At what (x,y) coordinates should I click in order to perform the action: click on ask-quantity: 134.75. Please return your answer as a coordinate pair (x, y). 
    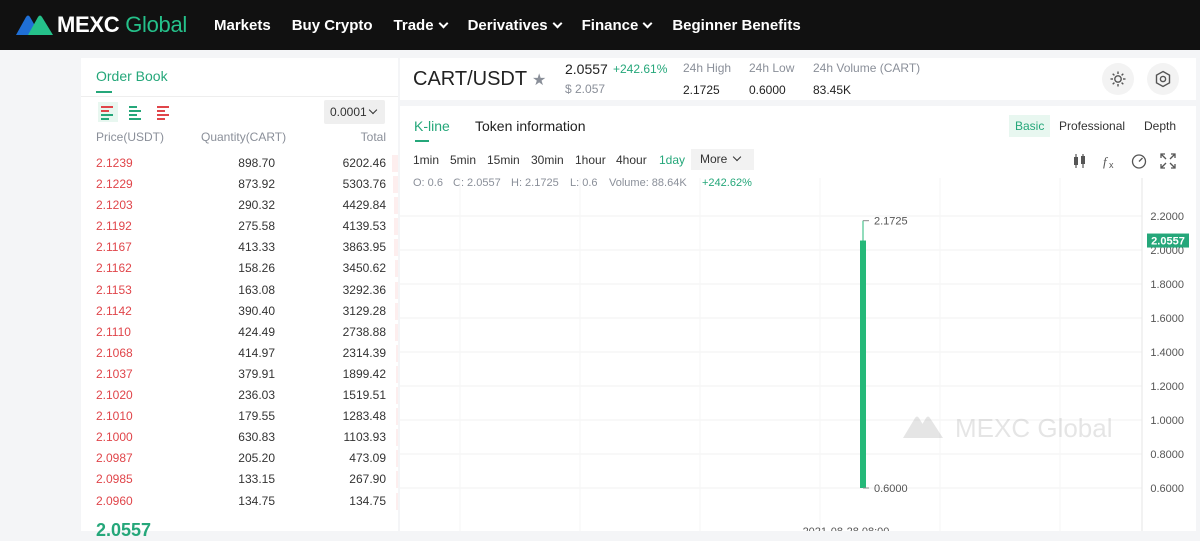
    Looking at the image, I should click on (256, 500).